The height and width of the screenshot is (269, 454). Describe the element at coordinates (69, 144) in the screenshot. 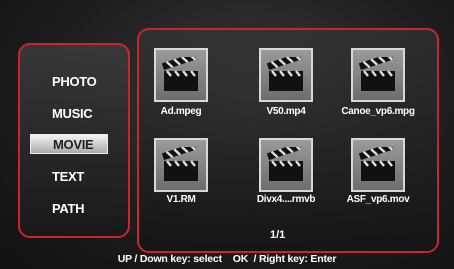

I see `sidebar-item-movie: MOVIE` at that location.